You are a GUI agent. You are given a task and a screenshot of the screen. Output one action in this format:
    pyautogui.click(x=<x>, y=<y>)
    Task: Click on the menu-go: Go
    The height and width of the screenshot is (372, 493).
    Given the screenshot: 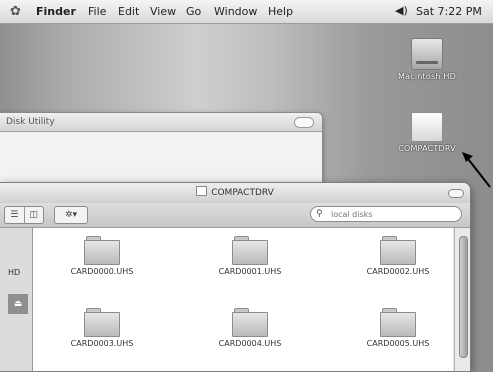 What is the action you would take?
    pyautogui.click(x=193, y=11)
    